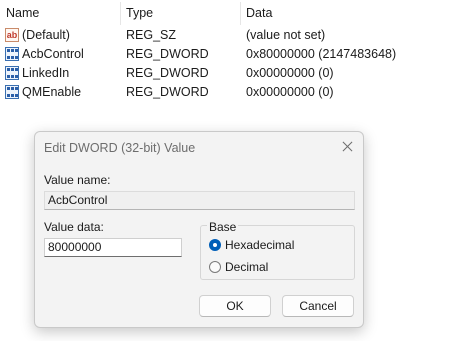  What do you see at coordinates (46, 35) in the screenshot?
I see `value-name: (Default)` at bounding box center [46, 35].